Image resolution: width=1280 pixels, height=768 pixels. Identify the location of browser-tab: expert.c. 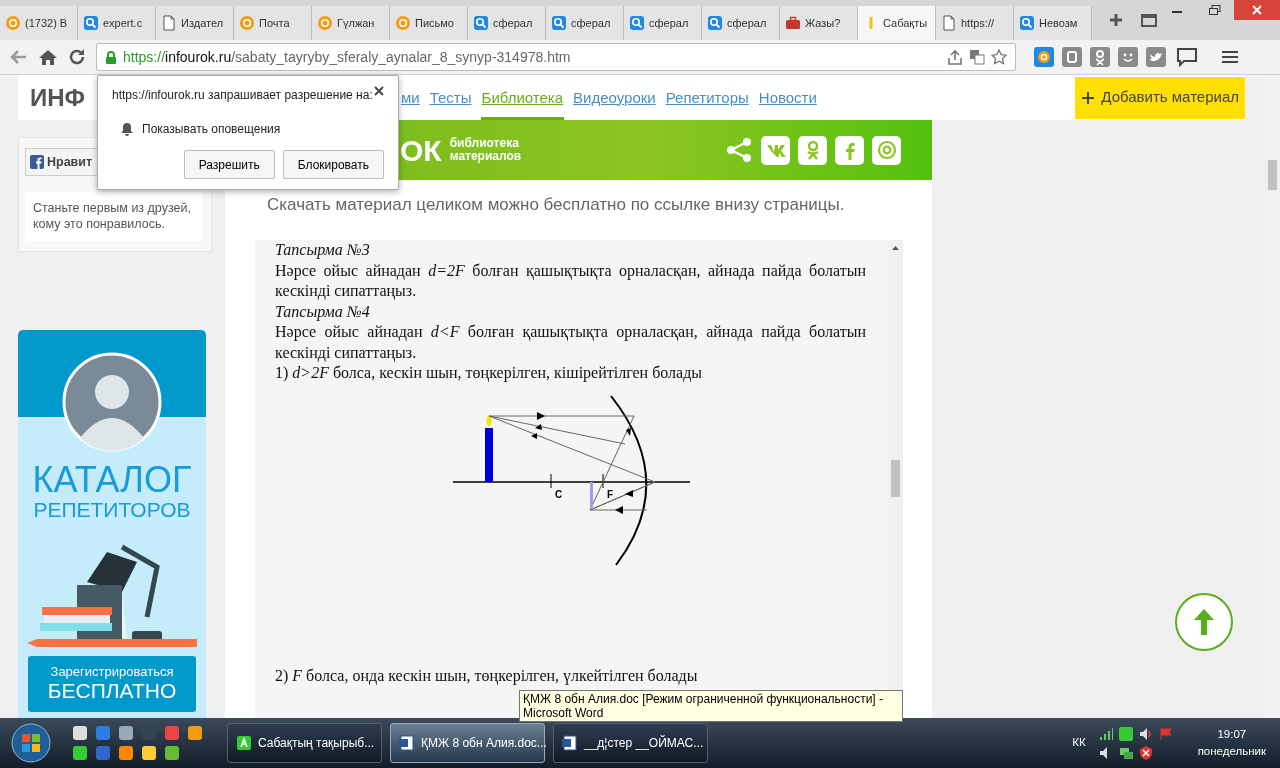
(117, 23).